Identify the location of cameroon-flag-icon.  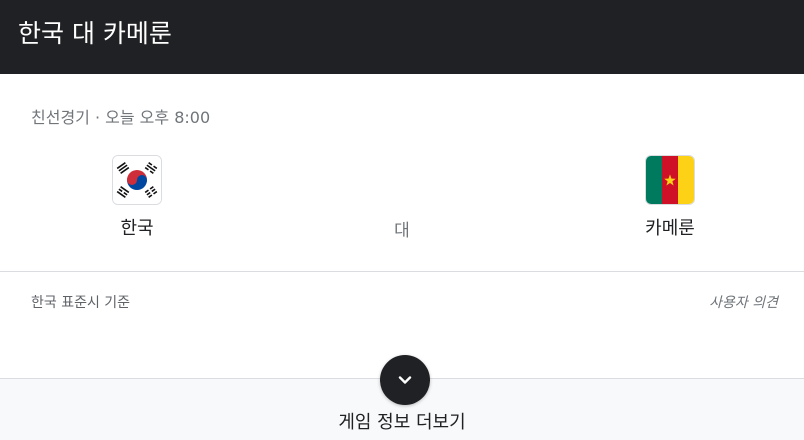
(670, 180).